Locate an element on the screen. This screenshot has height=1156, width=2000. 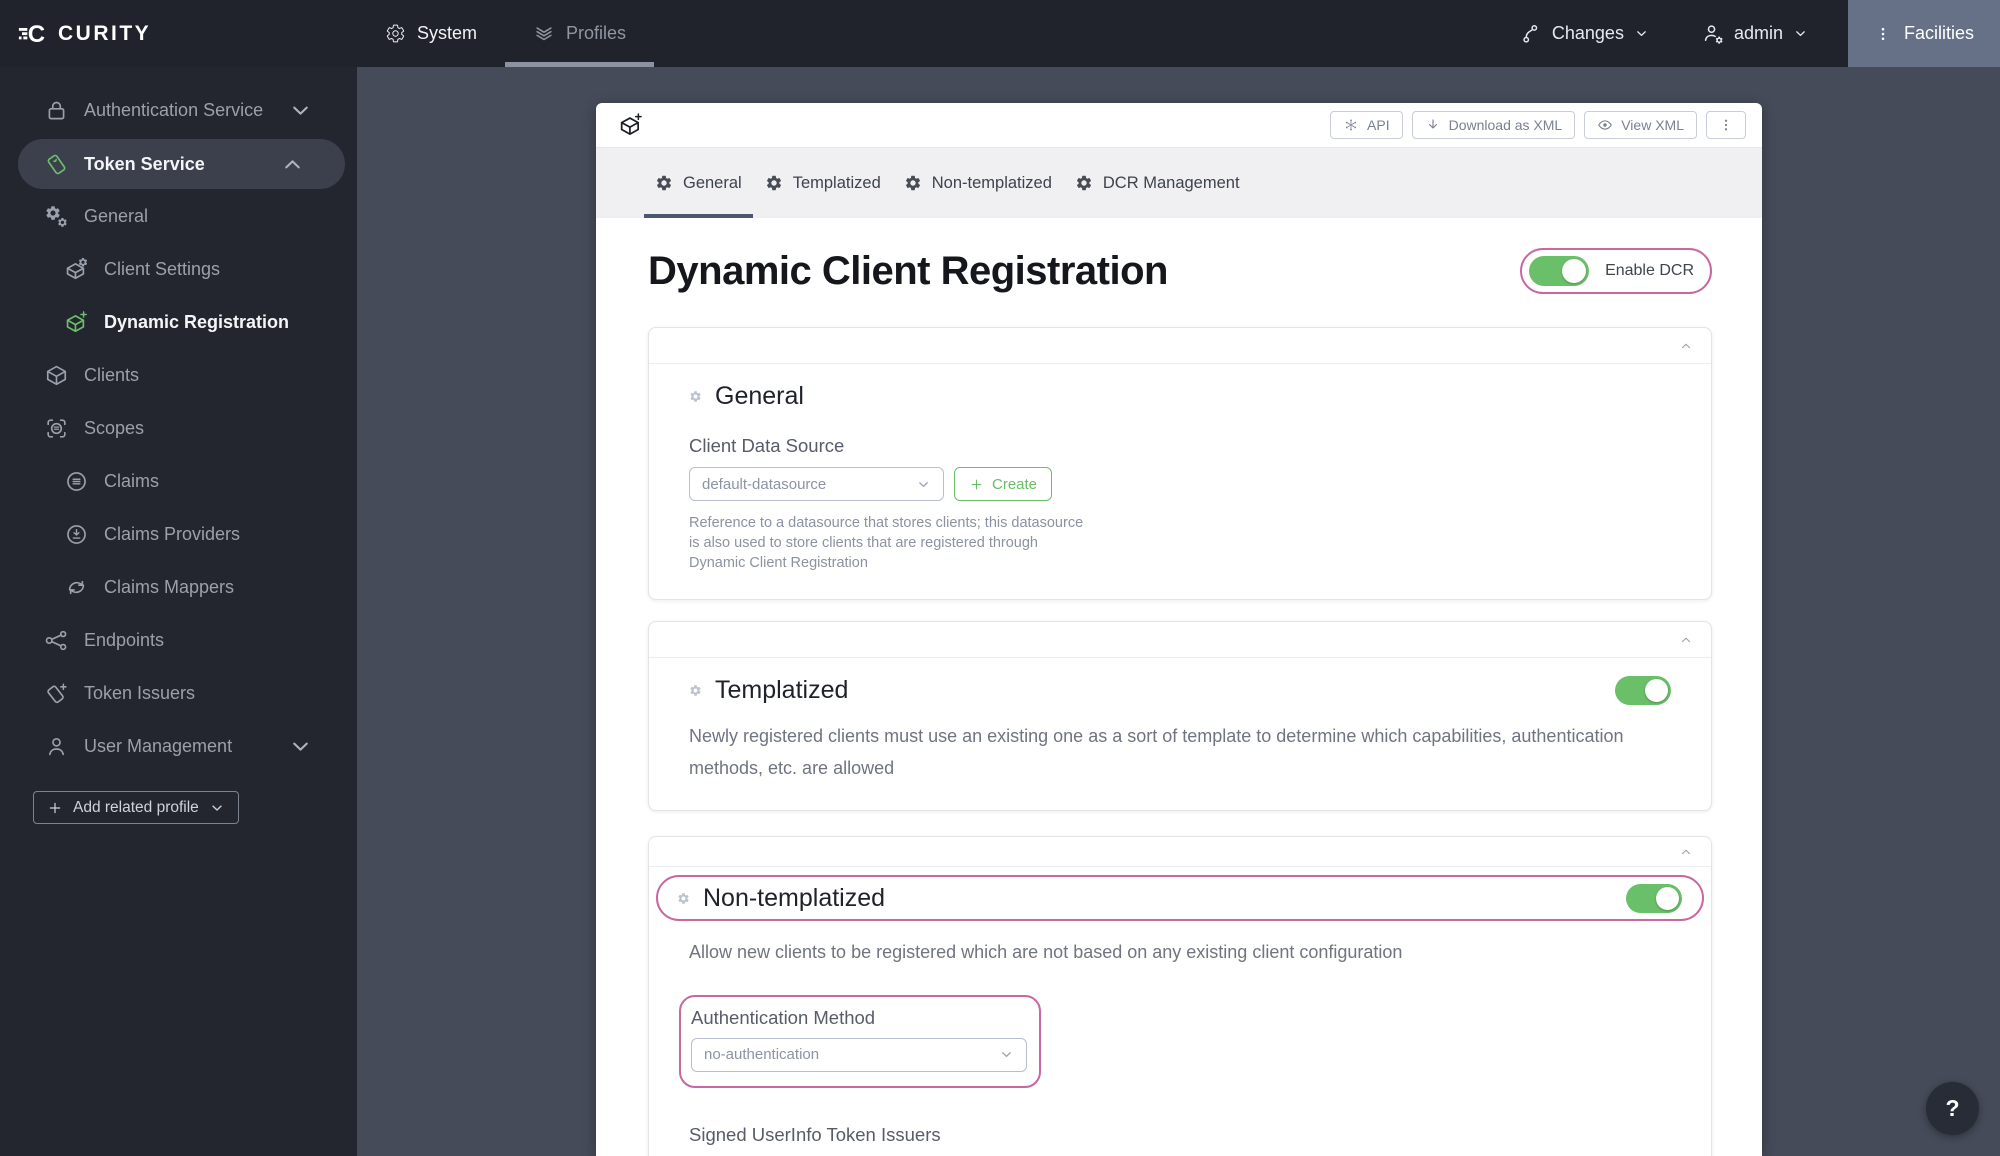
nav-tab-system: System is located at coordinates (431, 33).